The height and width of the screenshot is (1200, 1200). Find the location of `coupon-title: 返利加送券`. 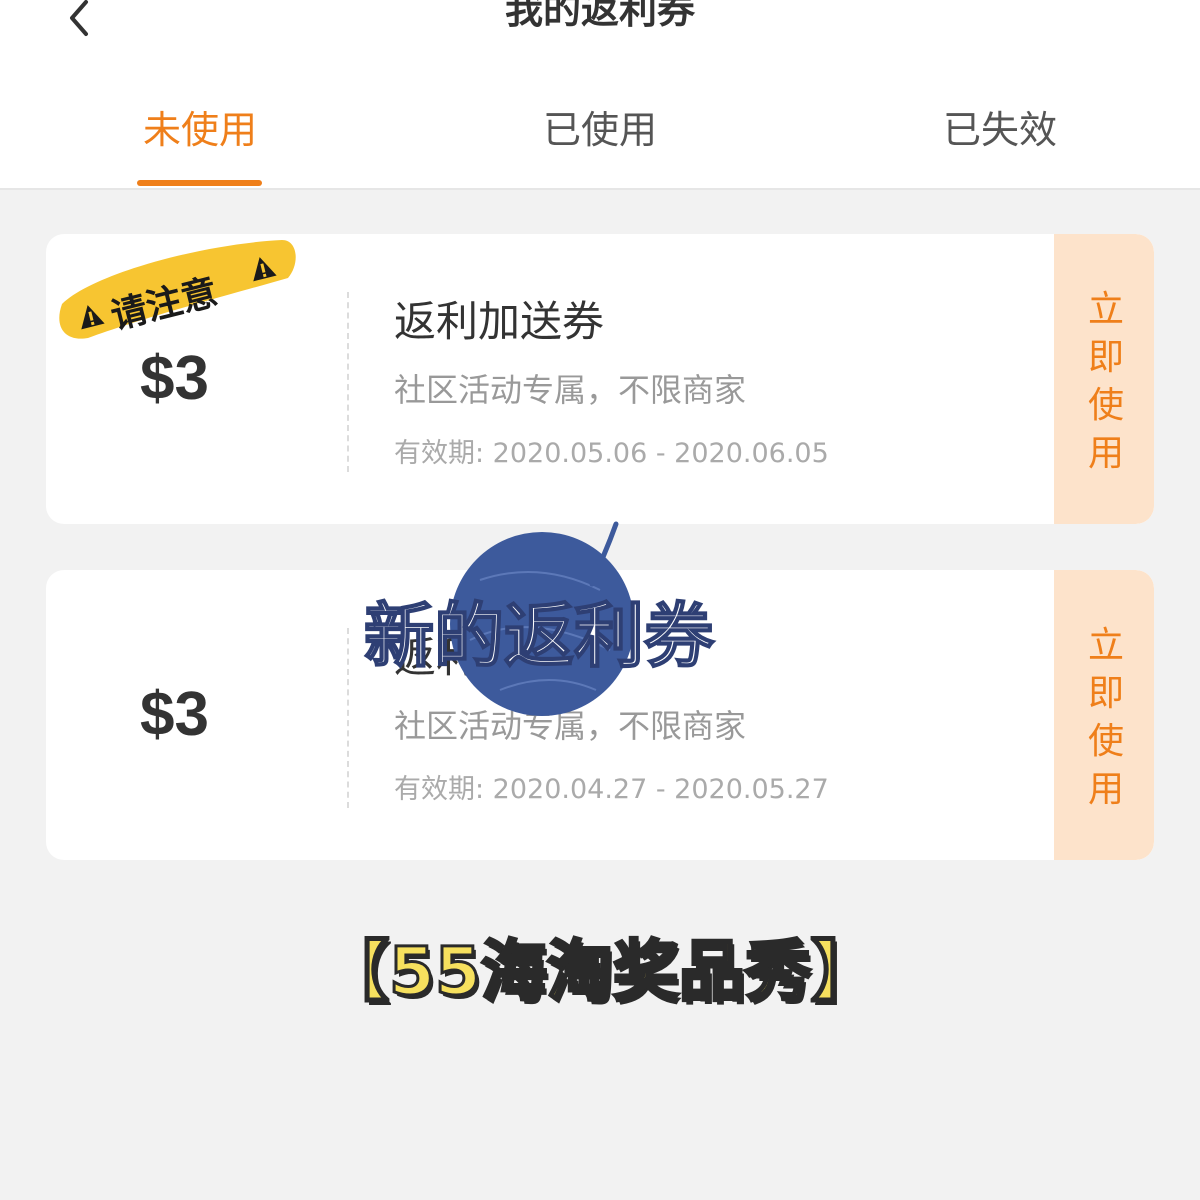

coupon-title: 返利加送券 is located at coordinates (499, 321).